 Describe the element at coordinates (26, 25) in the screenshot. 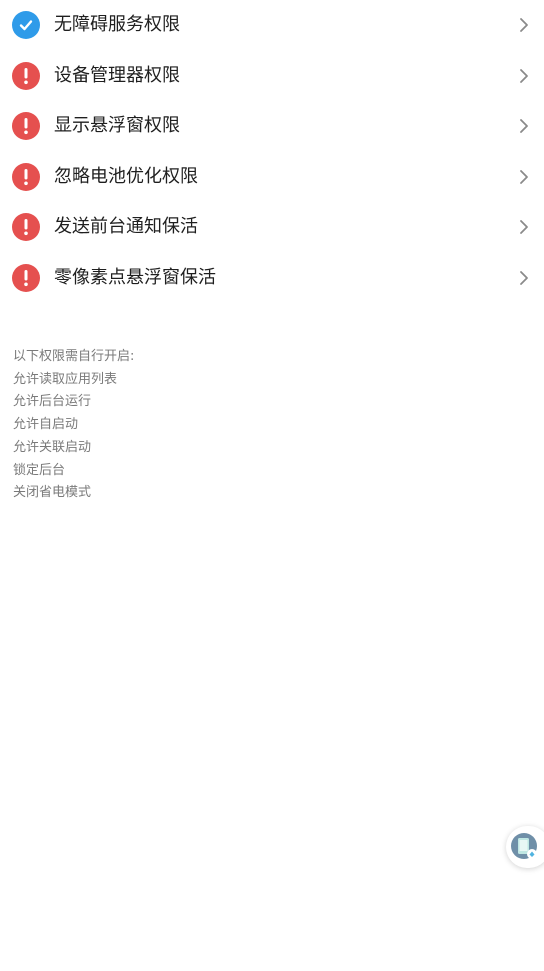

I see `check-circle-icon` at that location.